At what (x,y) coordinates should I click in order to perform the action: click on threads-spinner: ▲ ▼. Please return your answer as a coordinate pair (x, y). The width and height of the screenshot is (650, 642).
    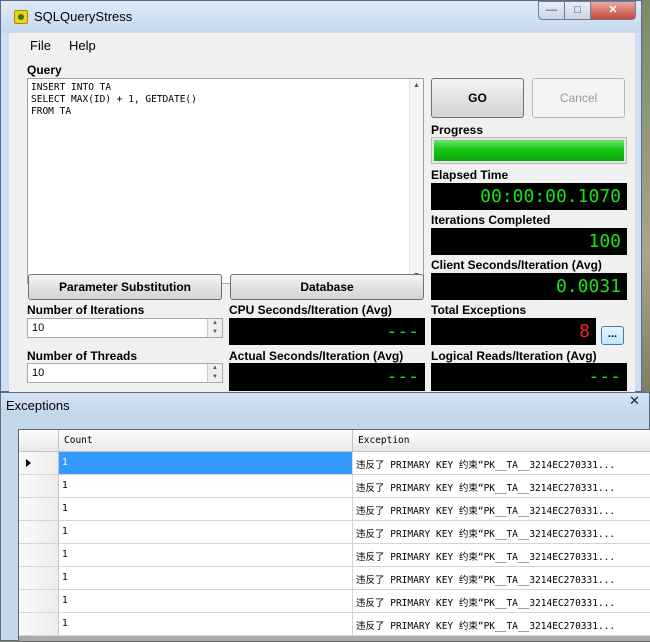
    Looking at the image, I should click on (214, 373).